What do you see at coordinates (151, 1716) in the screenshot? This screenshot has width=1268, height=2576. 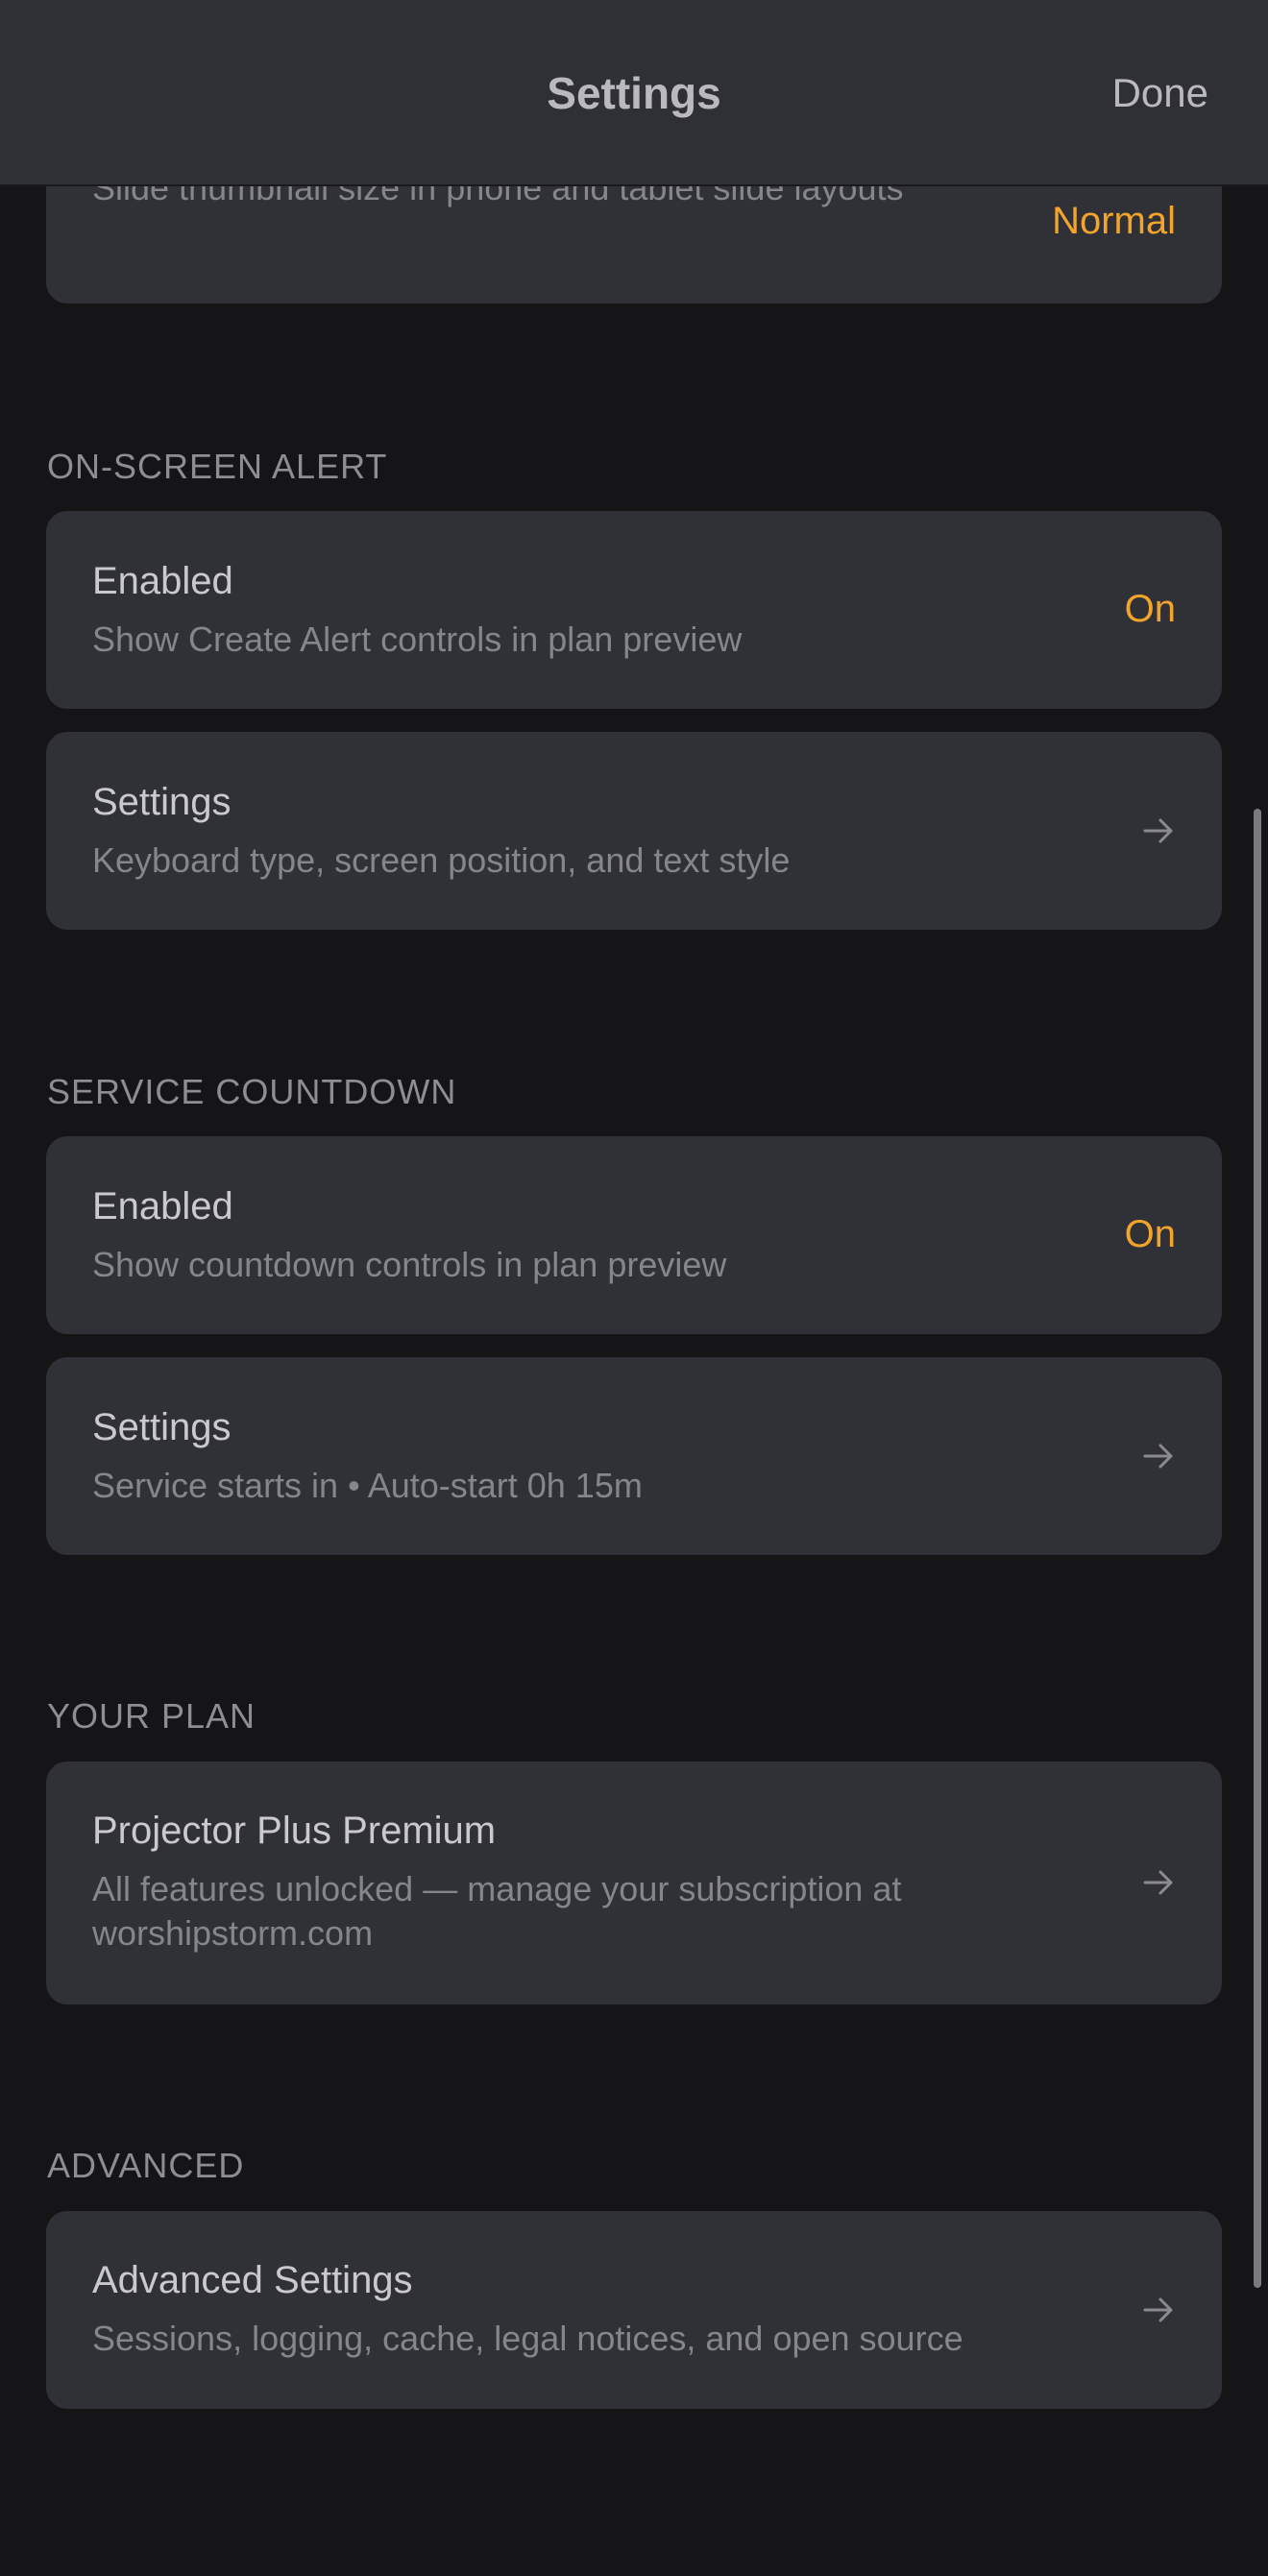 I see `section-header-your-plan: YOUR PLAN` at bounding box center [151, 1716].